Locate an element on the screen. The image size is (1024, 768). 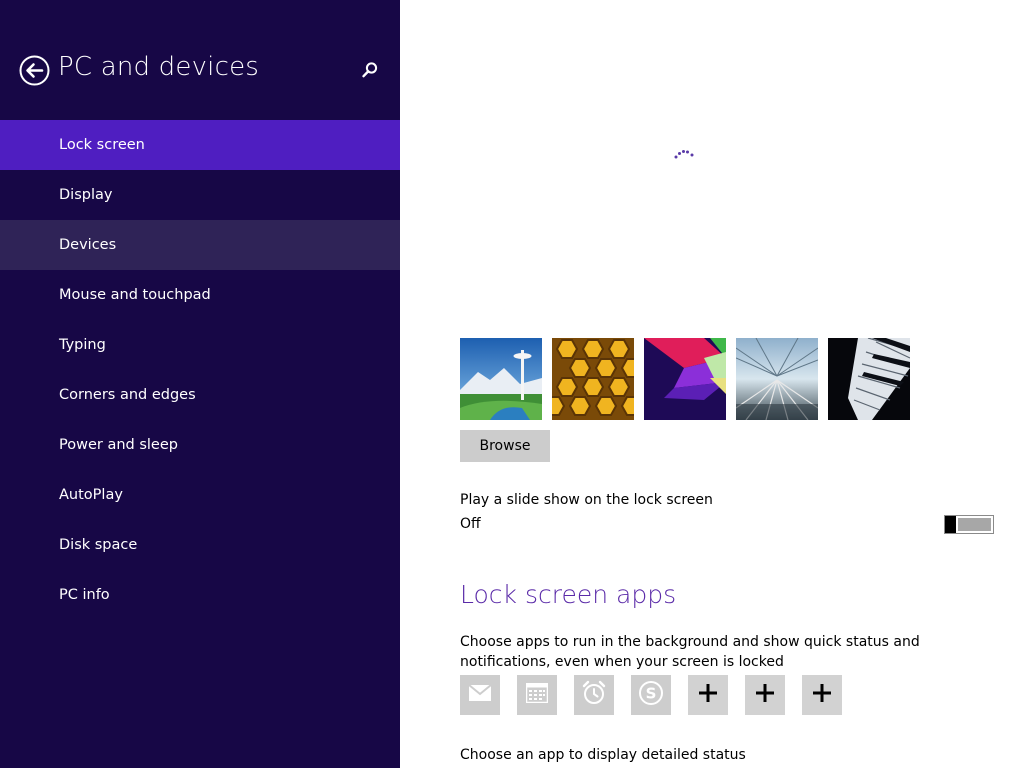
lock-screen-apps-heading: Lock screen apps is located at coordinates (568, 594).